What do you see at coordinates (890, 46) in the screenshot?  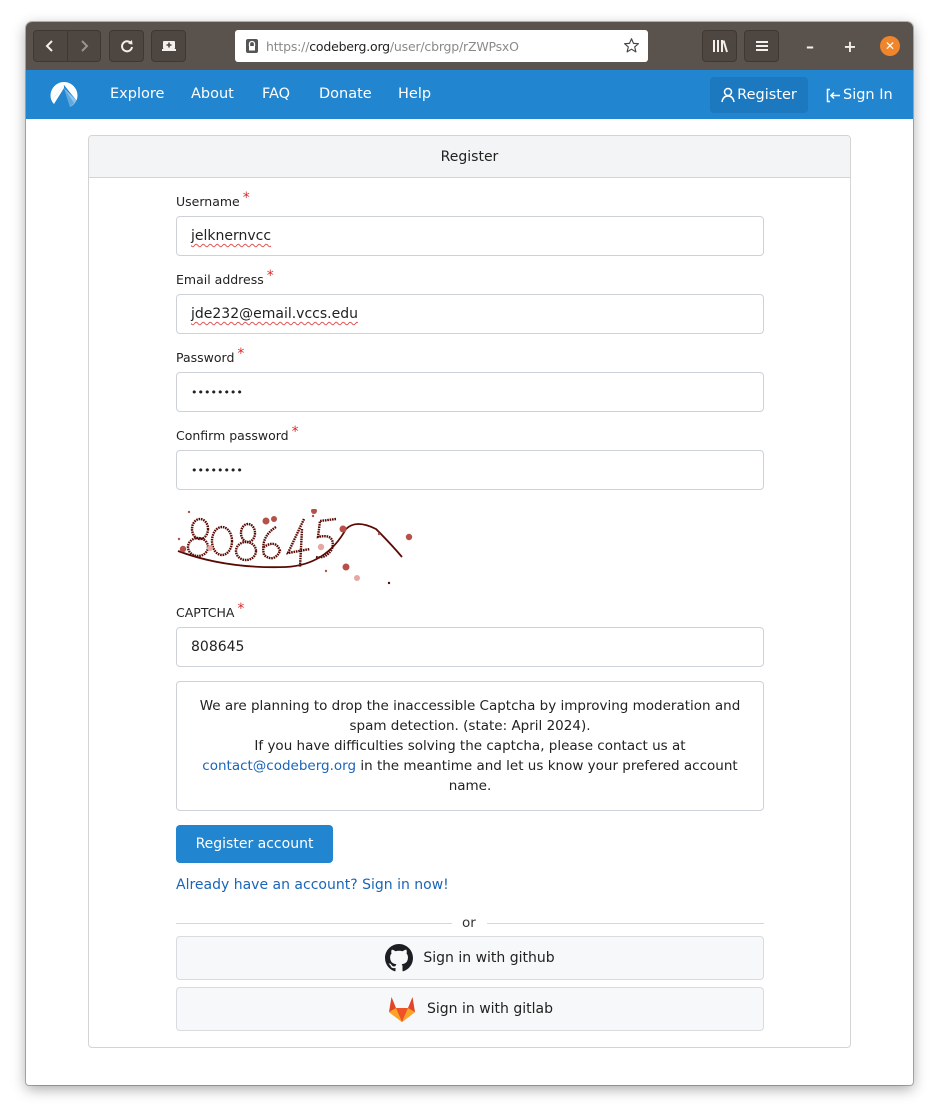 I see `close-icon: ✕` at bounding box center [890, 46].